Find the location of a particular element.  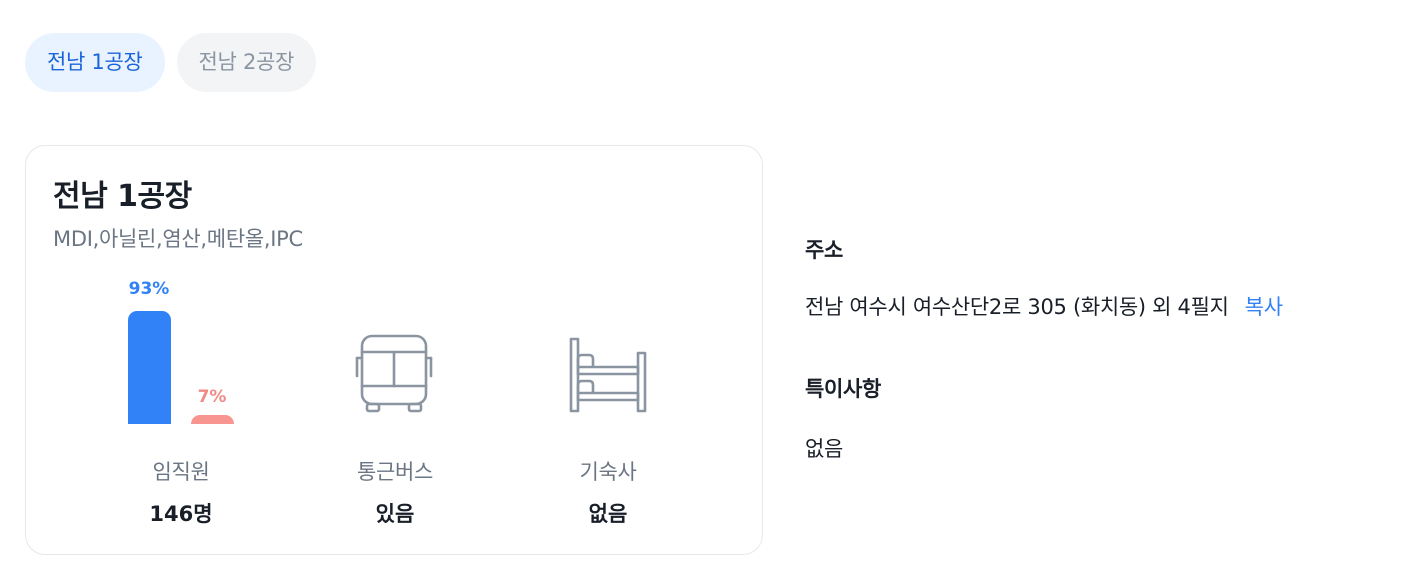

dorm-label: 기숙사 is located at coordinates (608, 472).